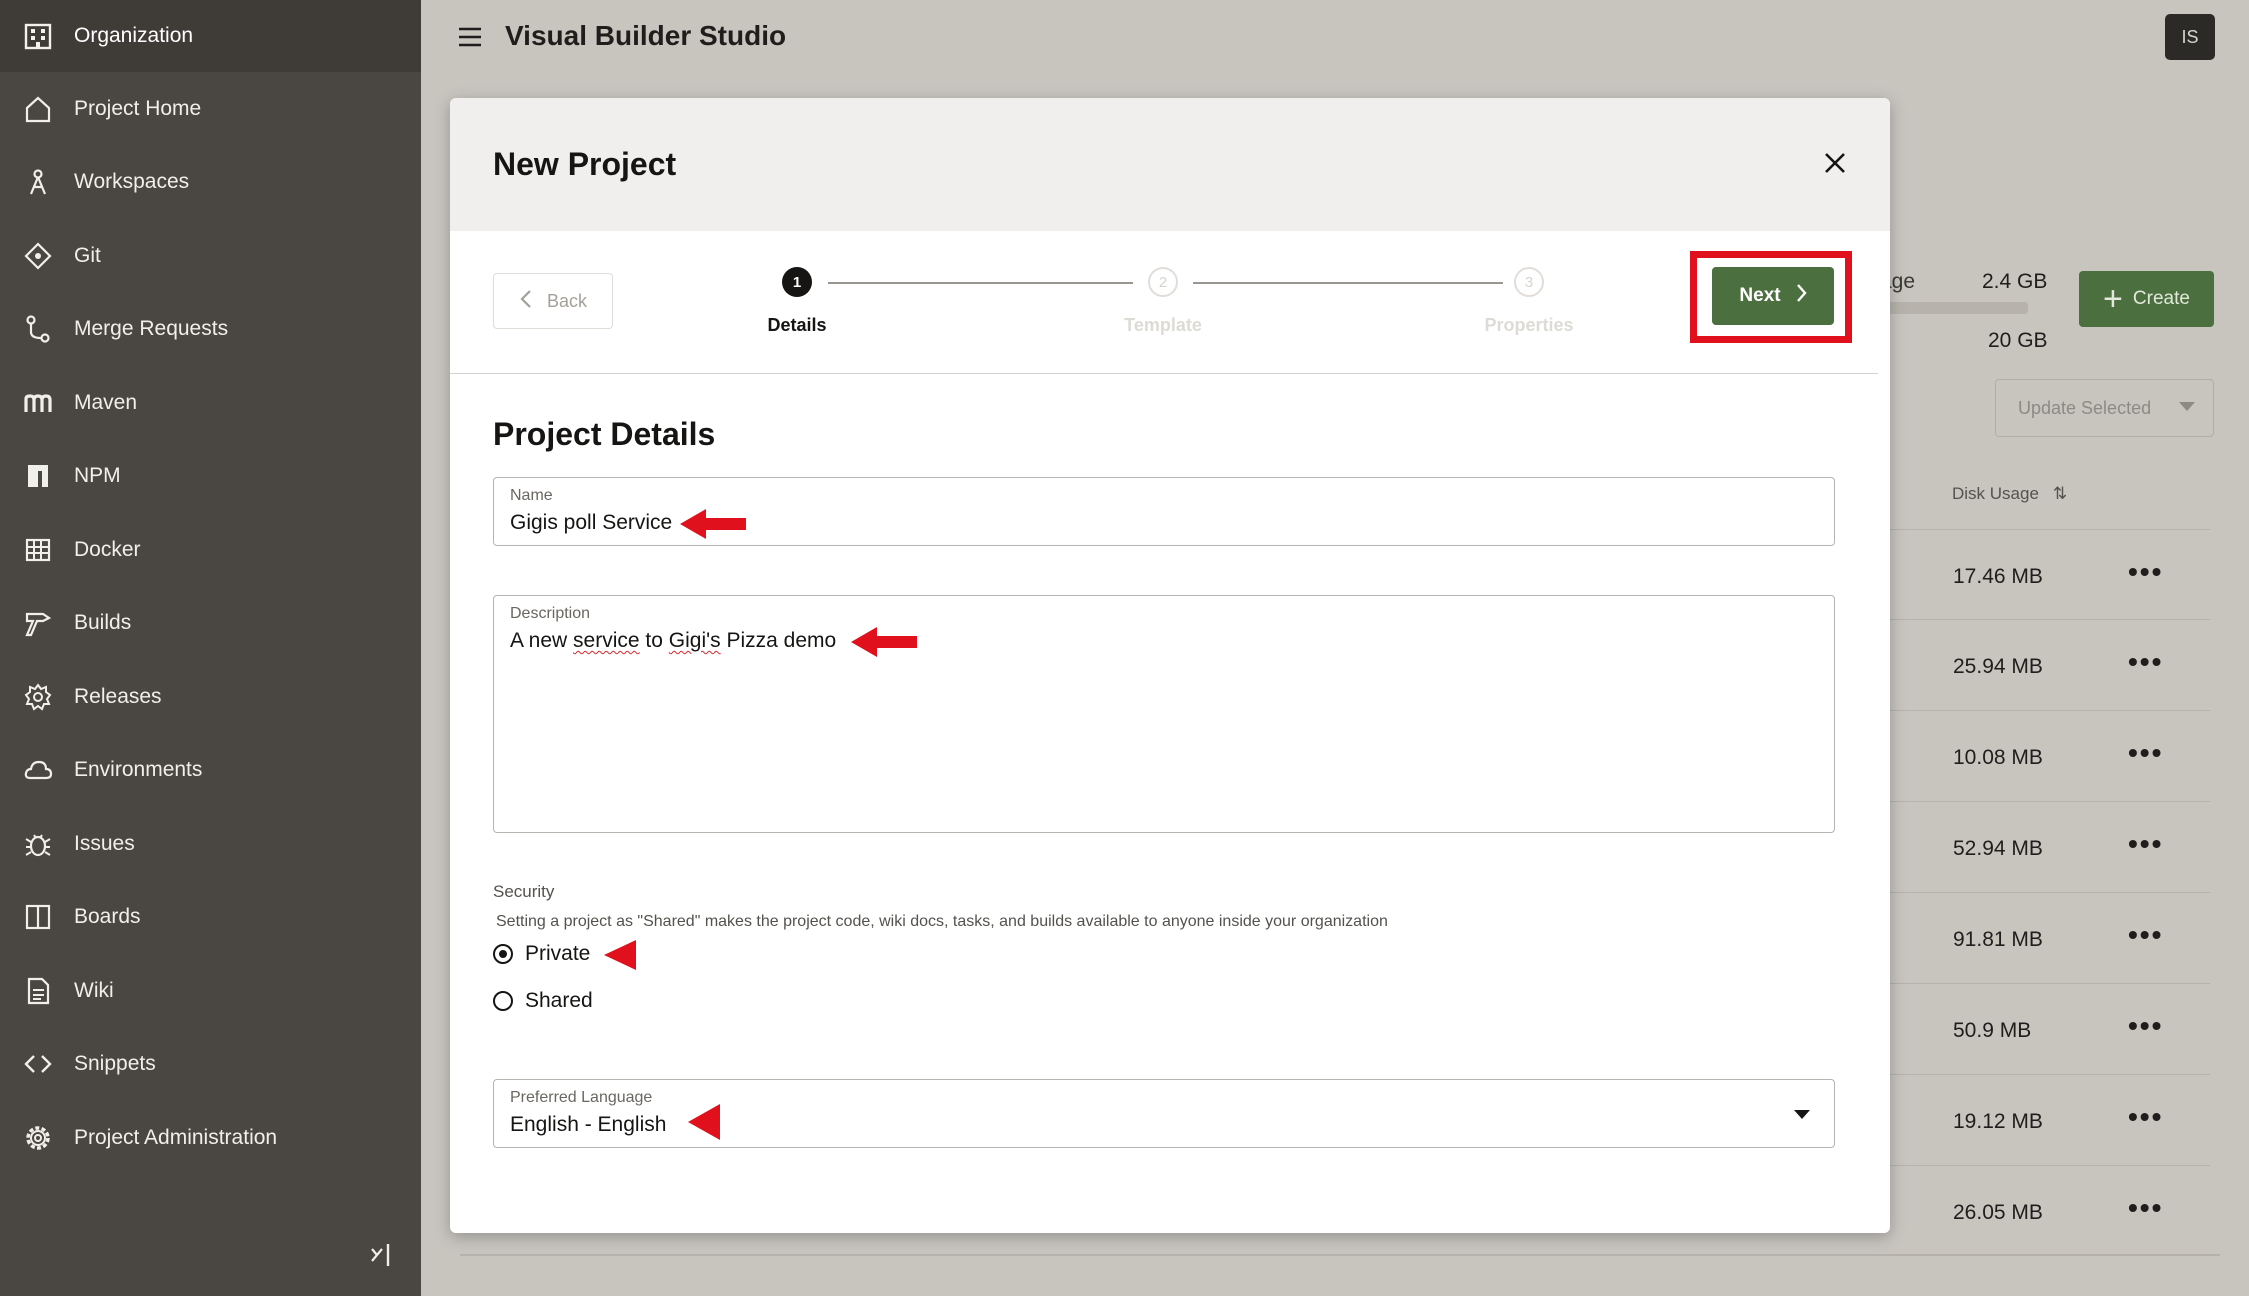 The width and height of the screenshot is (2249, 1296). Describe the element at coordinates (559, 1000) in the screenshot. I see `radio-label: Shared` at that location.